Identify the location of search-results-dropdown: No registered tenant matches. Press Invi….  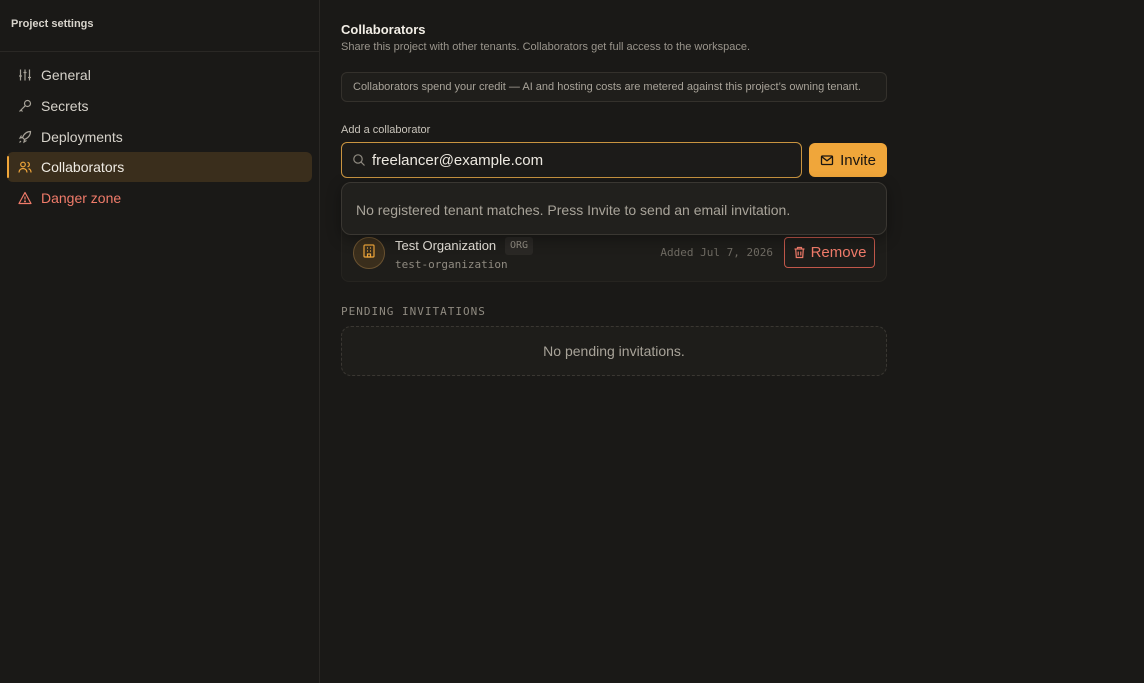
(614, 208).